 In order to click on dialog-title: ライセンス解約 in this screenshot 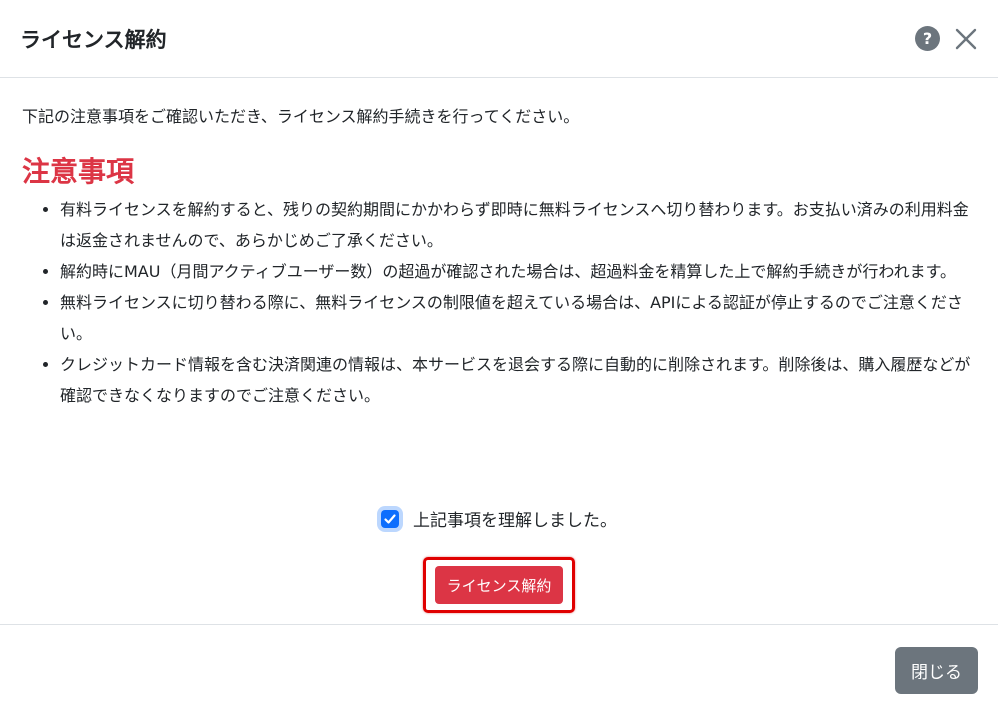, I will do `click(93, 39)`.